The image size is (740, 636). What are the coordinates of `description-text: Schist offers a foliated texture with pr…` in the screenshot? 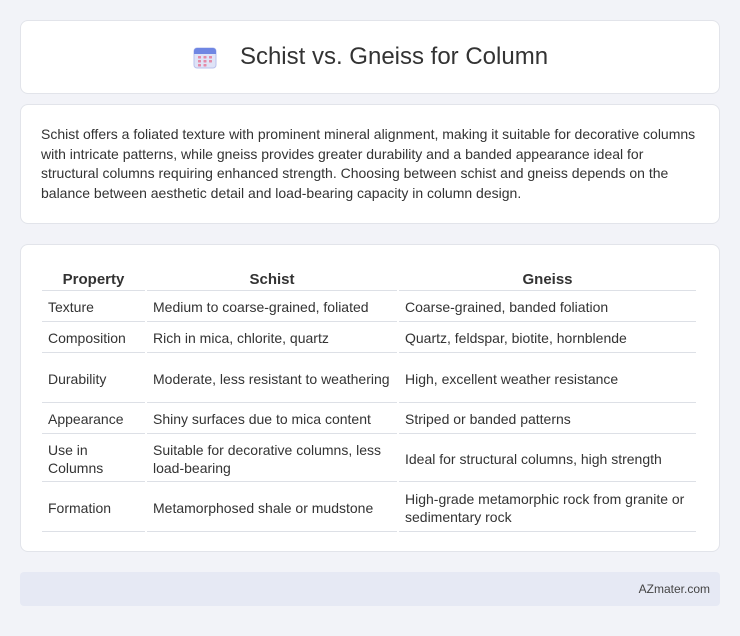 It's located at (368, 163).